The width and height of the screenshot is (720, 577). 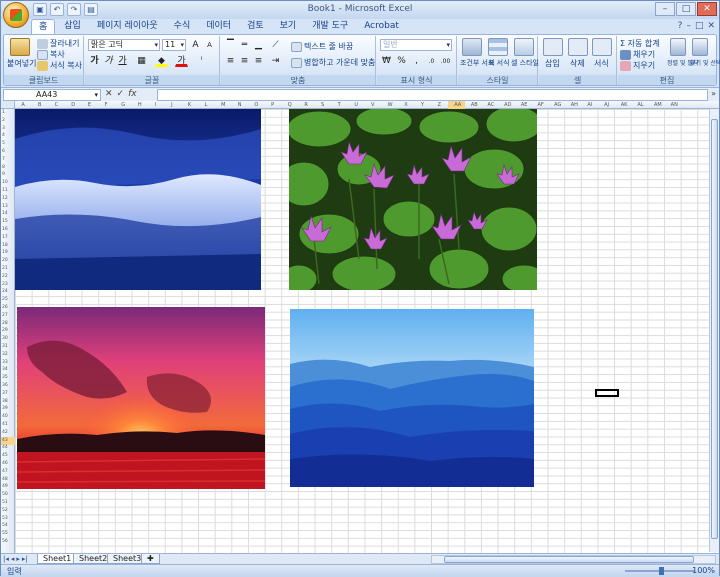 I want to click on tab-formulas: 수식, so click(x=182, y=26).